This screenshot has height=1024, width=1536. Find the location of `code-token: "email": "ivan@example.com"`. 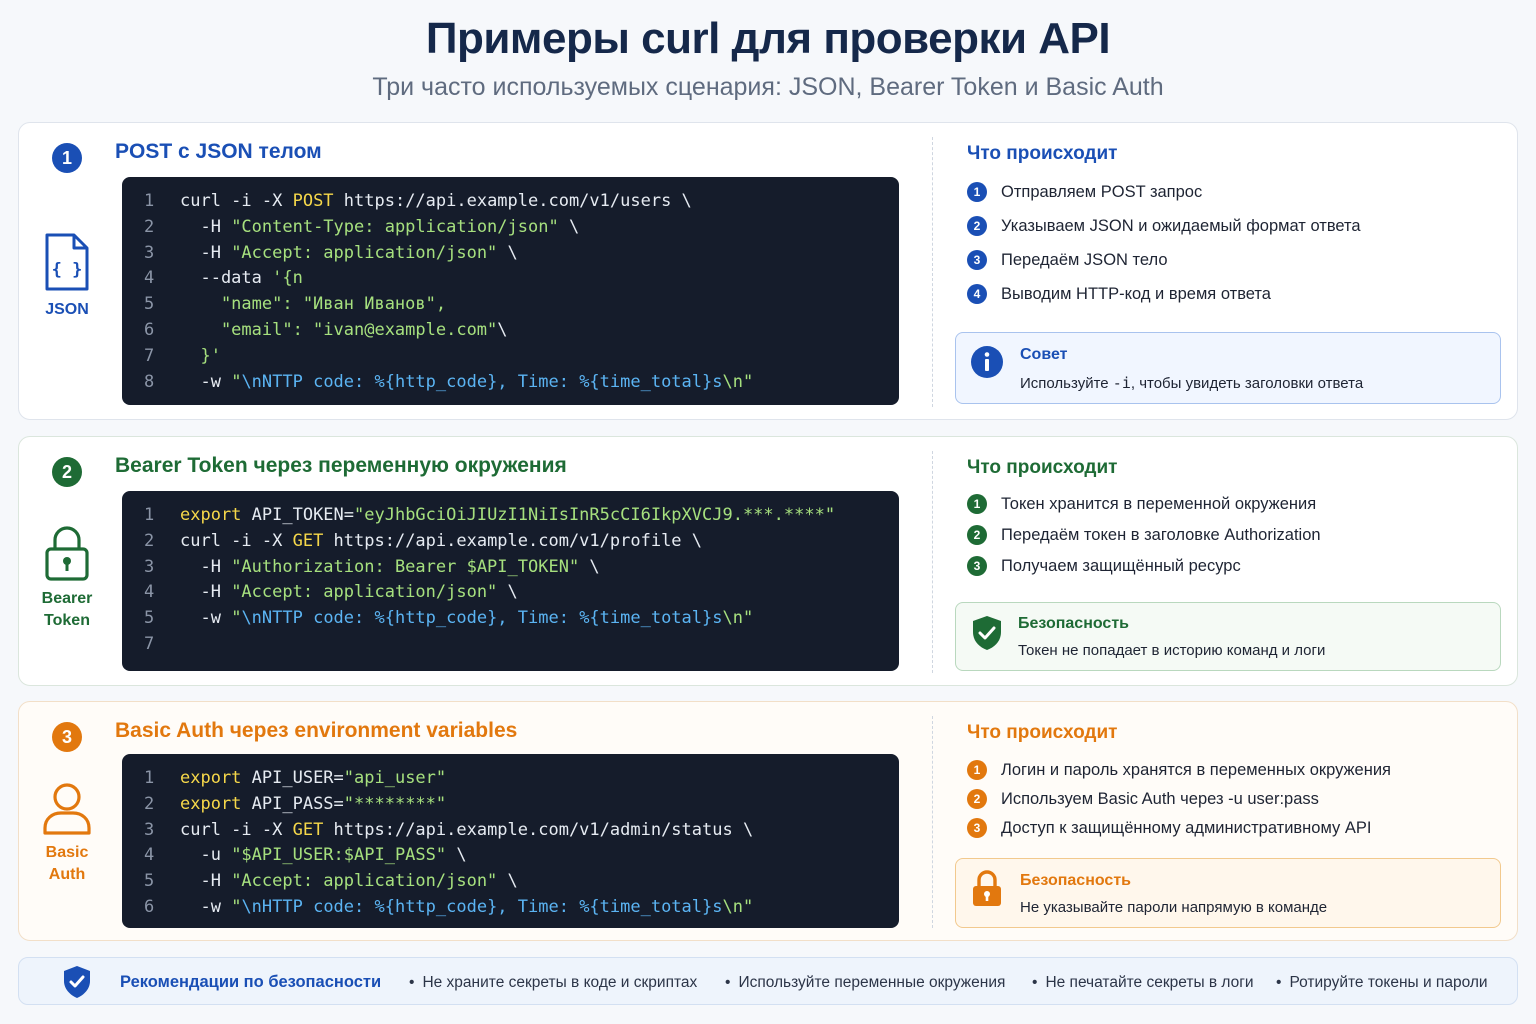

code-token: "email": "ivan@example.com" is located at coordinates (339, 329).